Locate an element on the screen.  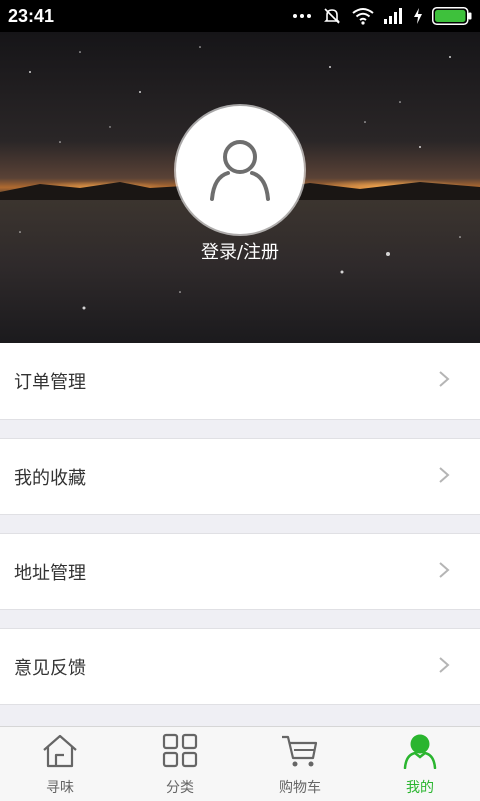
home-icon is located at coordinates (60, 753).